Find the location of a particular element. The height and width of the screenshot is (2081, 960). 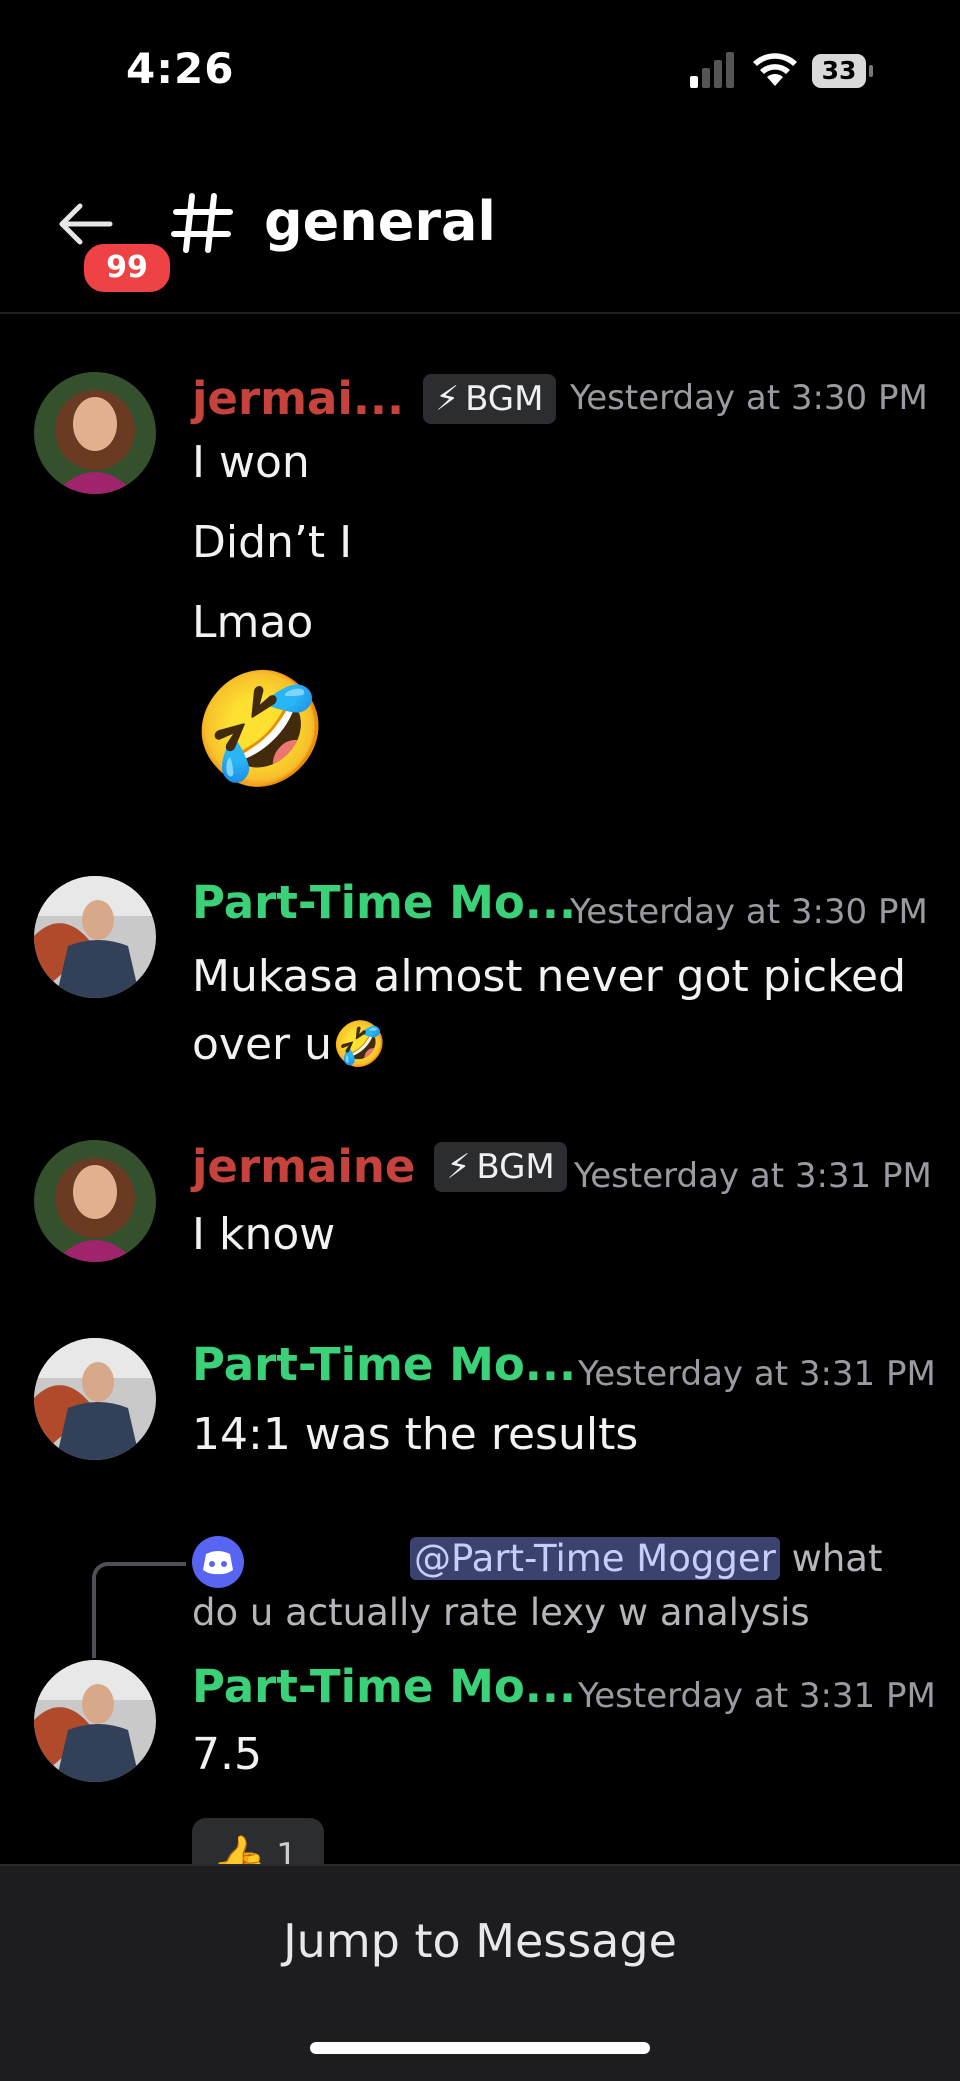

laughing-emoji: 🤣 is located at coordinates (260, 729).